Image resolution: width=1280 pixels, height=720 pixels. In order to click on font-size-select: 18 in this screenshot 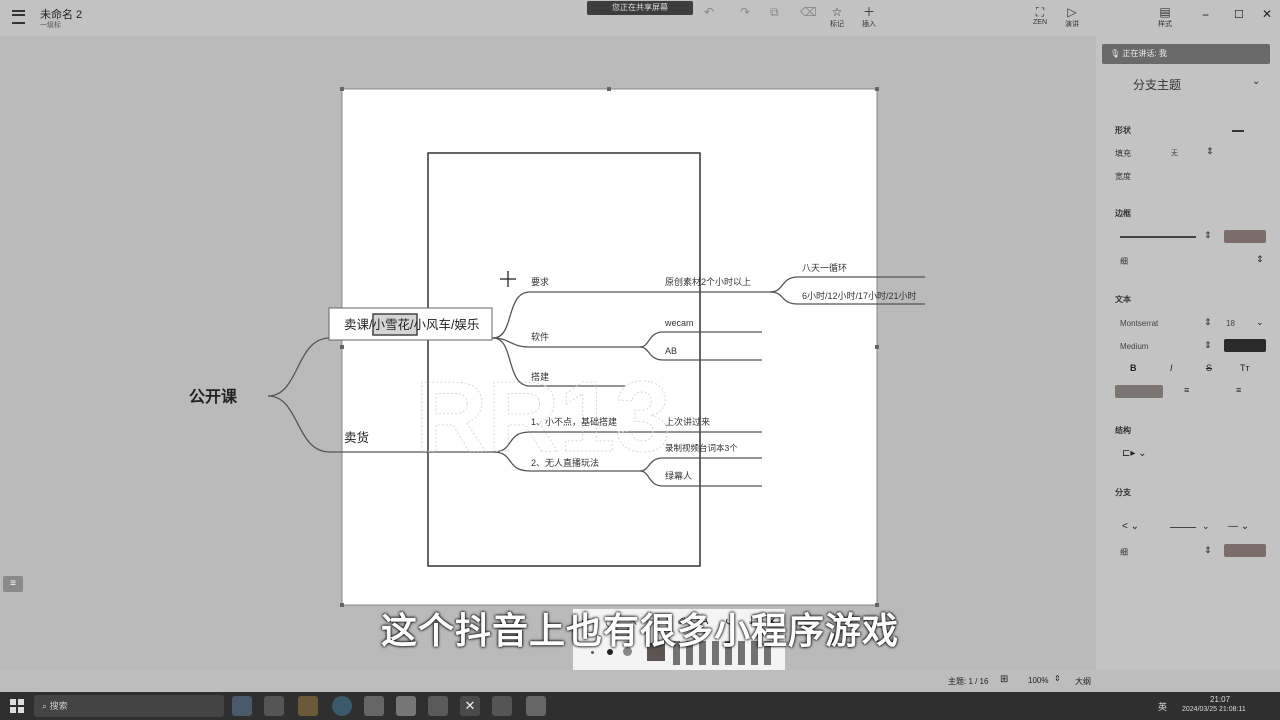, I will do `click(1230, 323)`.